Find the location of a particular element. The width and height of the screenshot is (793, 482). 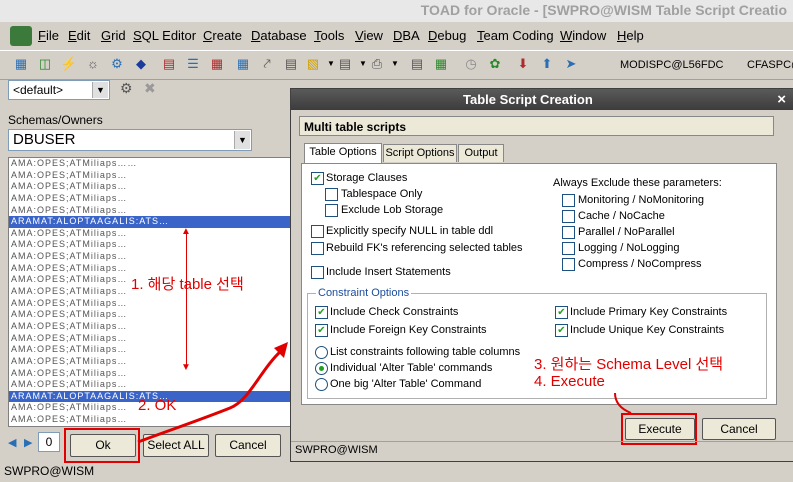

radio-following-columns is located at coordinates (321, 352).